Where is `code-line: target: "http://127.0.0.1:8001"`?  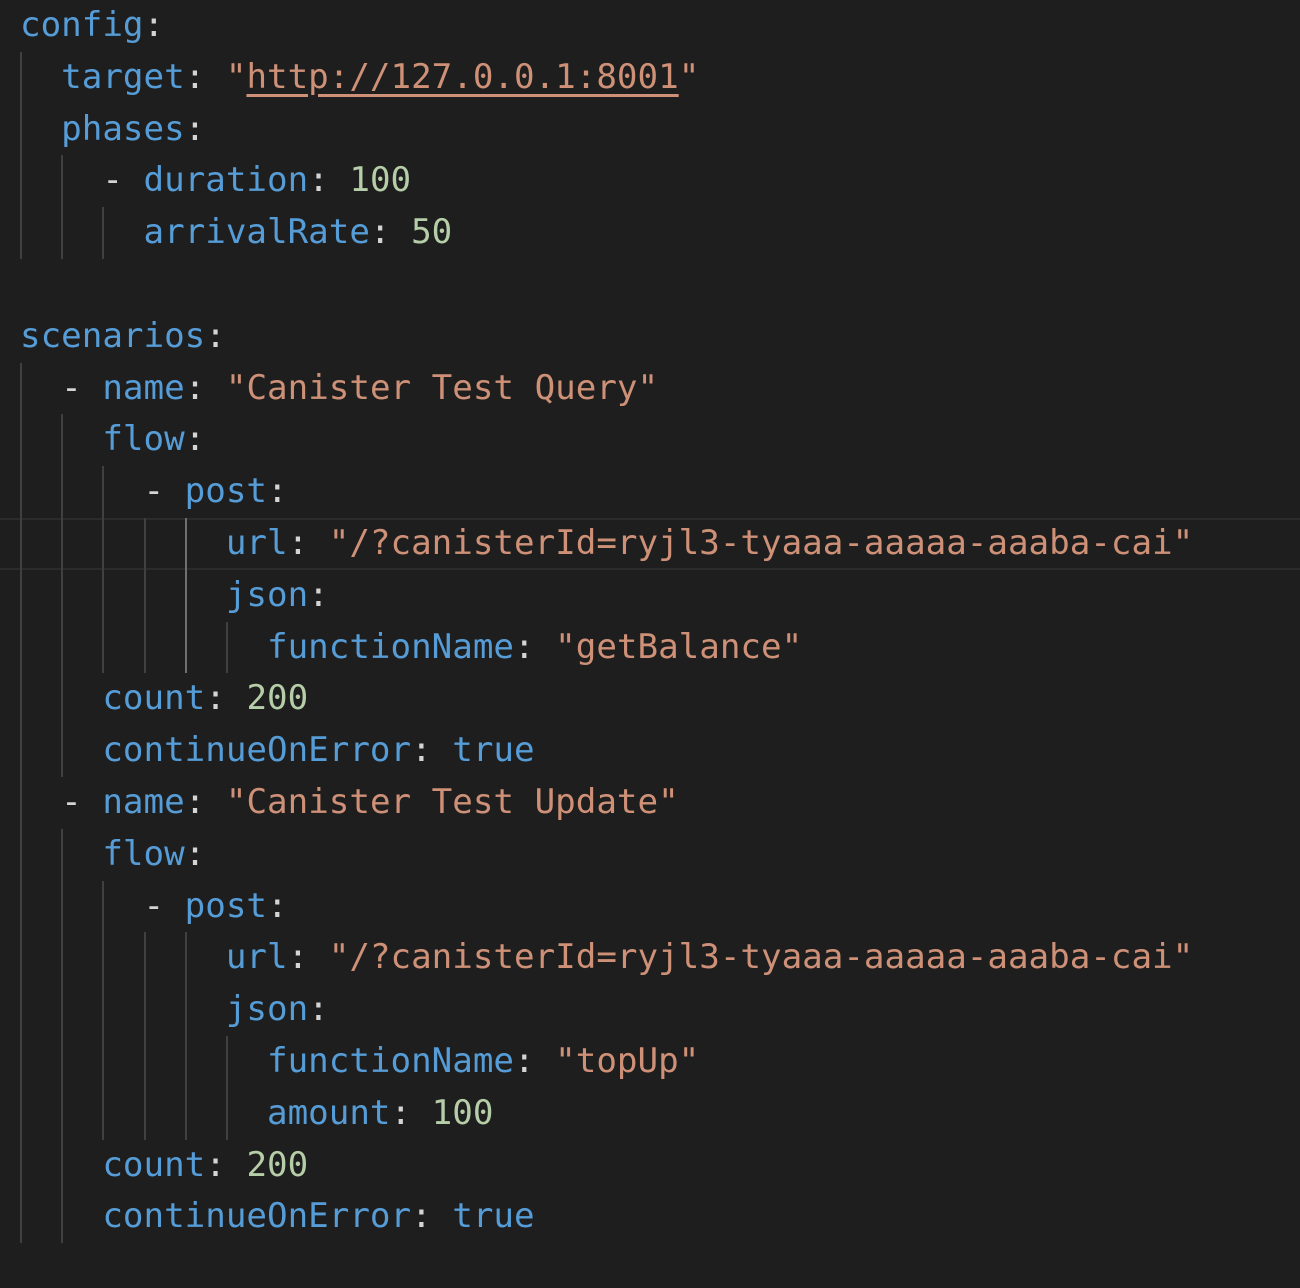 code-line: target: "http://127.0.0.1:8001" is located at coordinates (660, 77).